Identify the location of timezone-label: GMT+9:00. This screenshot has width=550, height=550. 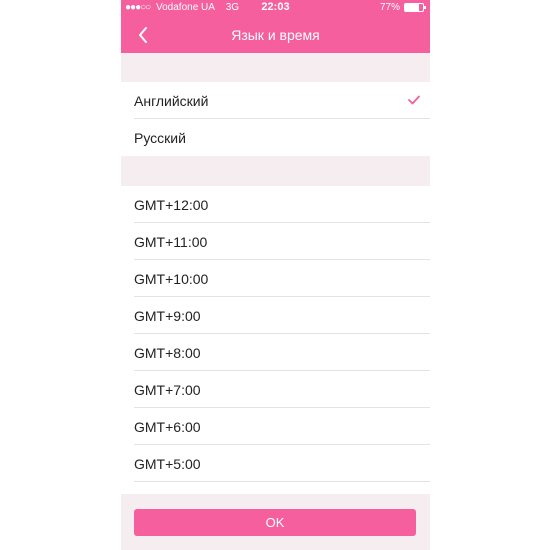
(167, 315).